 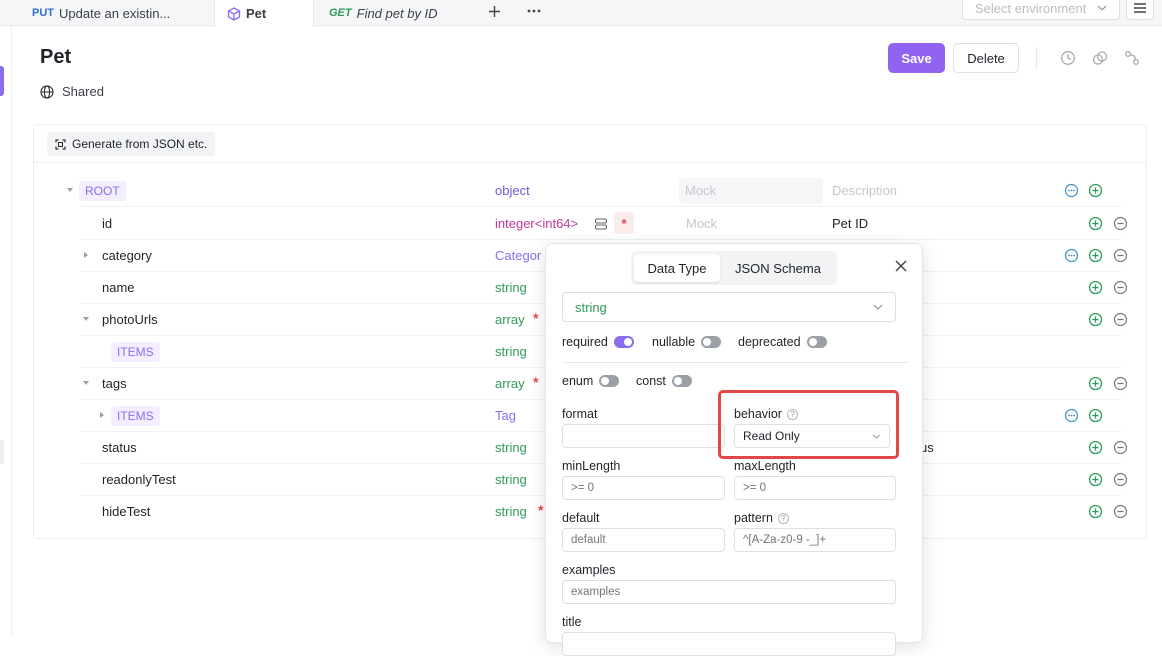 What do you see at coordinates (590, 224) in the screenshot?
I see `schema-row-id: id integer<int64> * Mock Pet ID` at bounding box center [590, 224].